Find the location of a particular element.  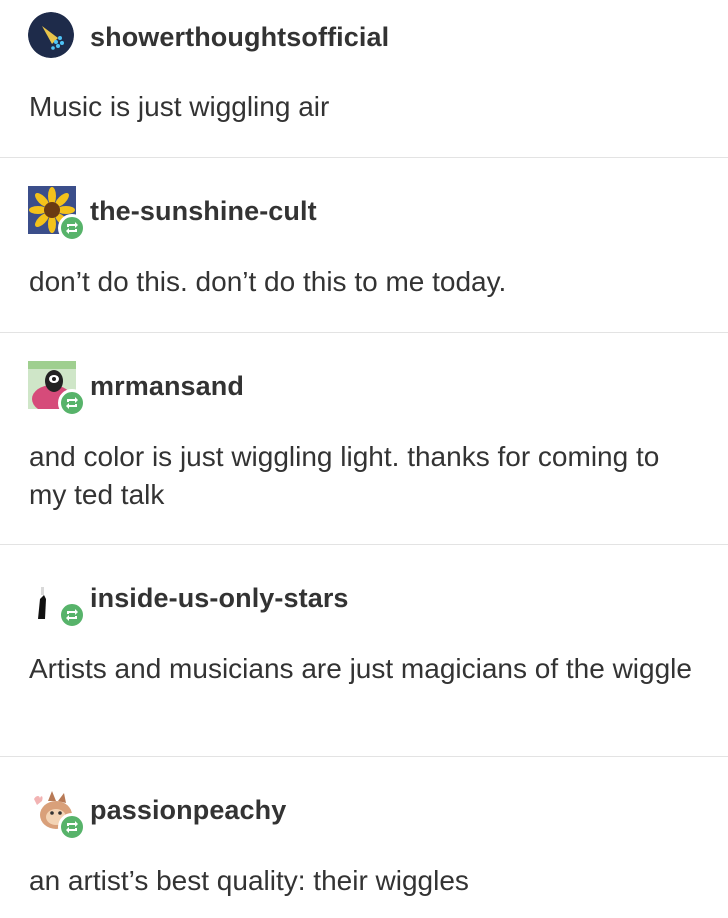

username: showerthoughtsofficial is located at coordinates (239, 37).